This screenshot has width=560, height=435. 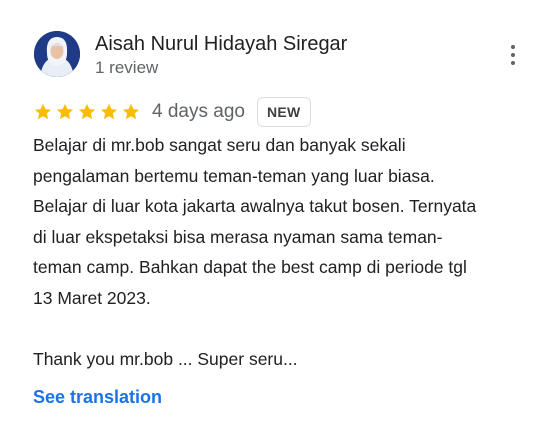 What do you see at coordinates (283, 112) in the screenshot?
I see `new-badge: NEW` at bounding box center [283, 112].